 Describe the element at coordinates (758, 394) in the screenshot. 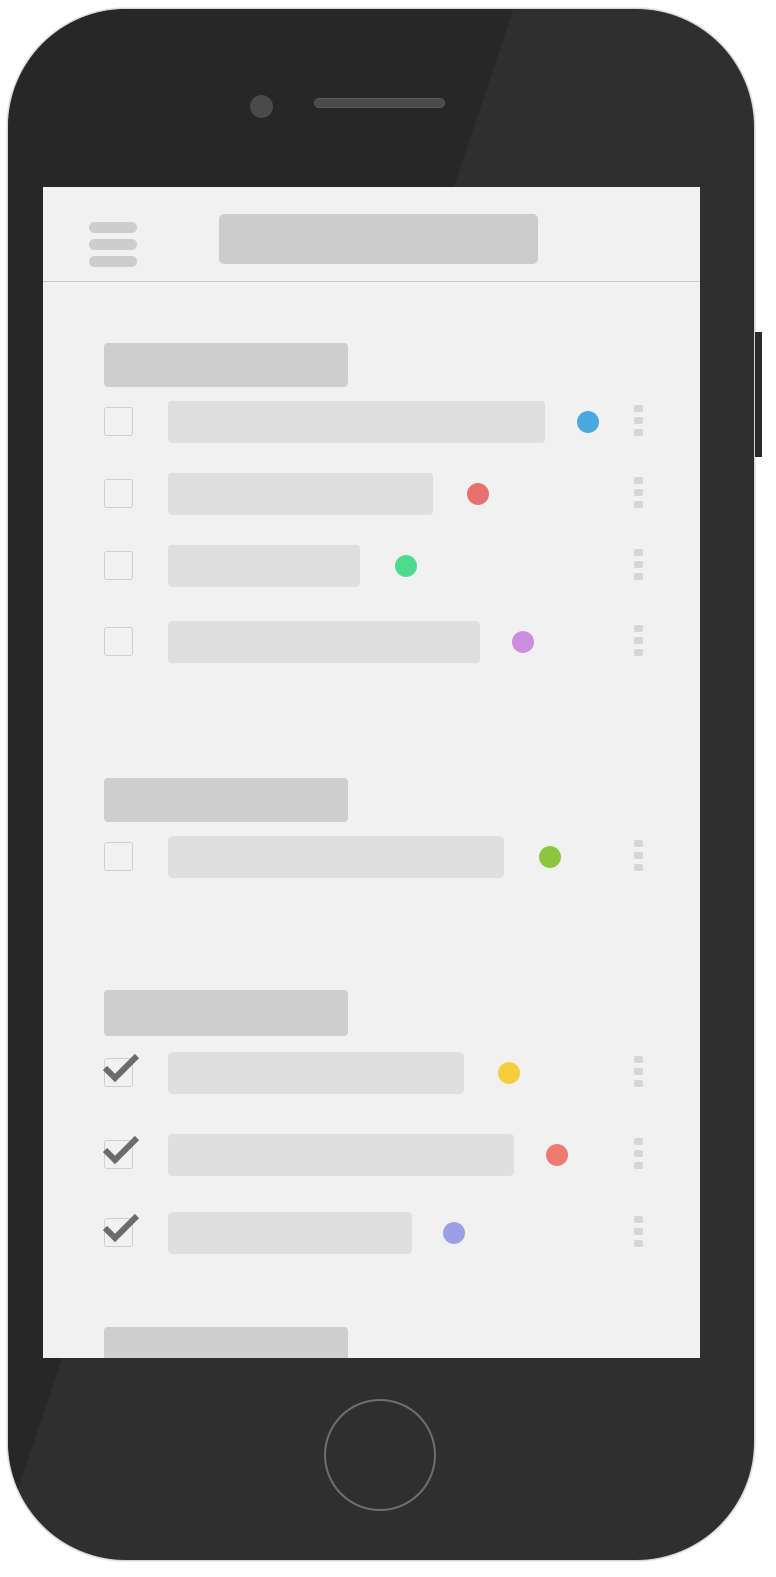

I see `side-button` at that location.